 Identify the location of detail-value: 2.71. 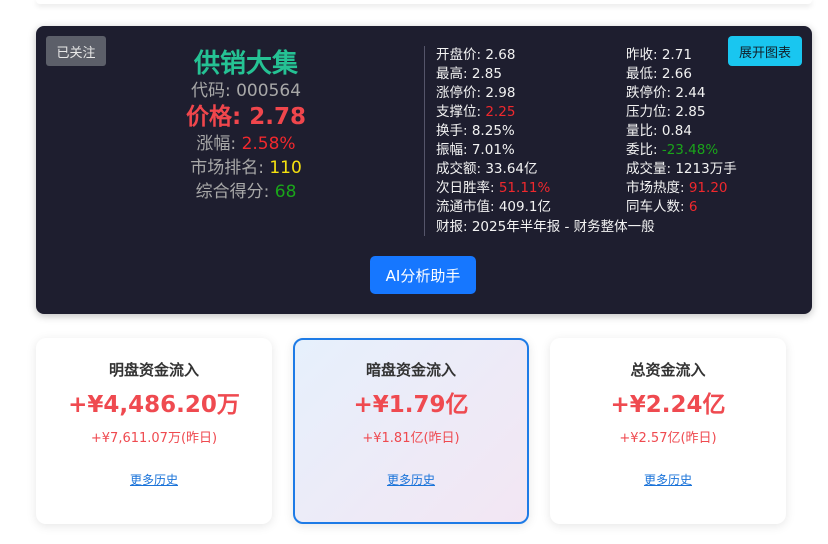
(676, 55).